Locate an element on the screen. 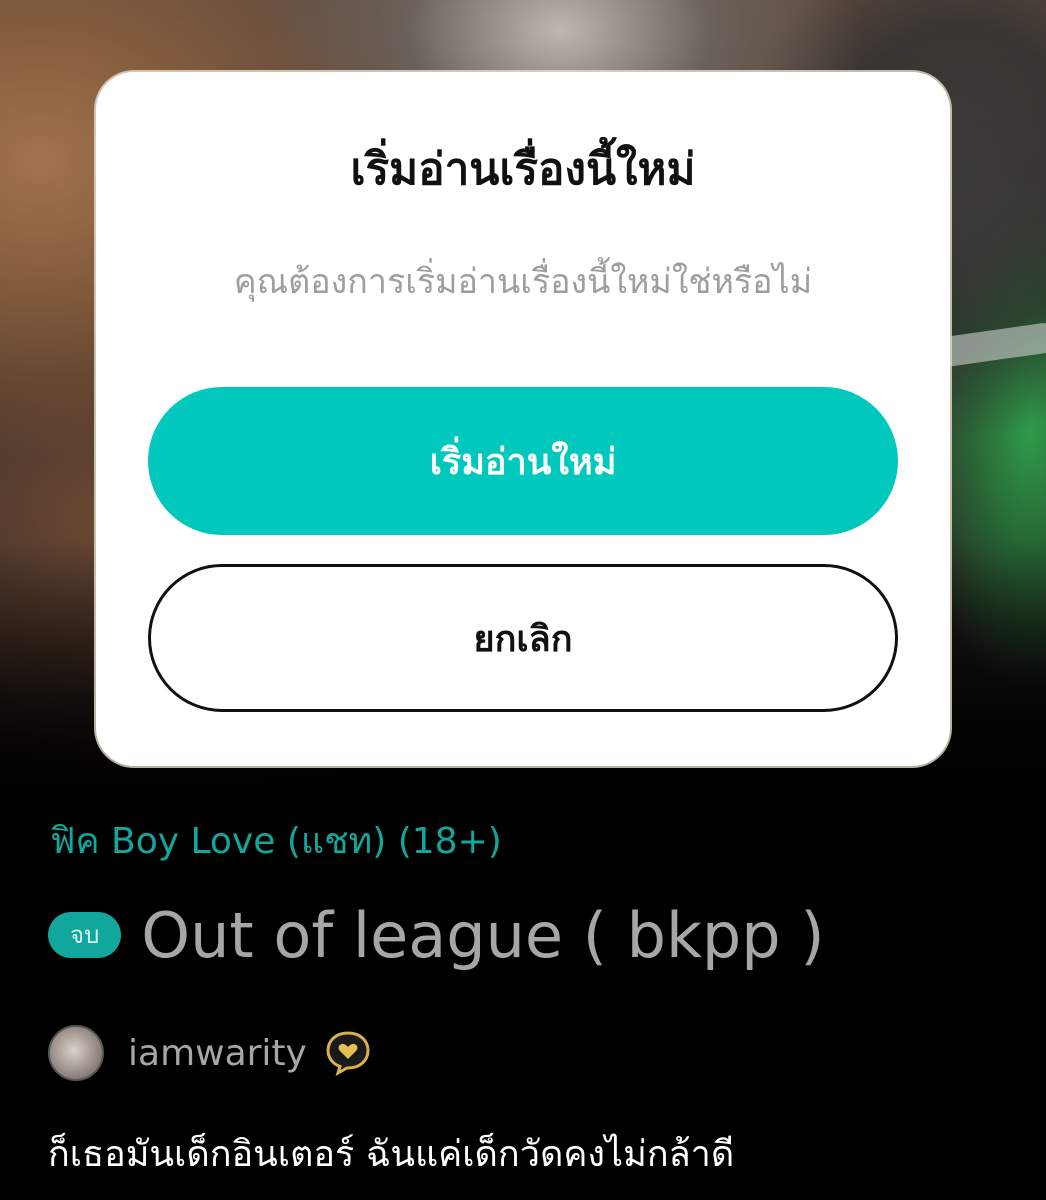 The height and width of the screenshot is (1200, 1046). author-name: iamwarity is located at coordinates (217, 1053).